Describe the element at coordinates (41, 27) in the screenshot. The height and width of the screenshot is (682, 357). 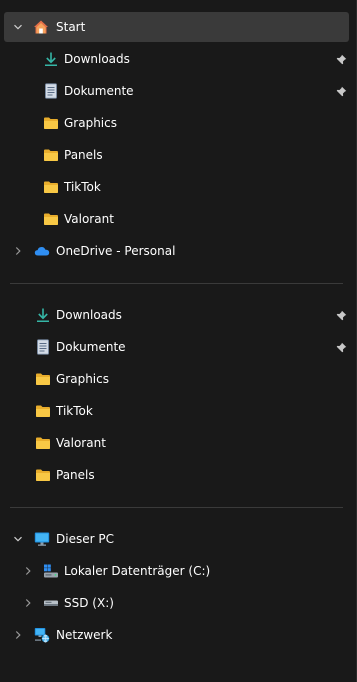
I see `home-icon` at that location.